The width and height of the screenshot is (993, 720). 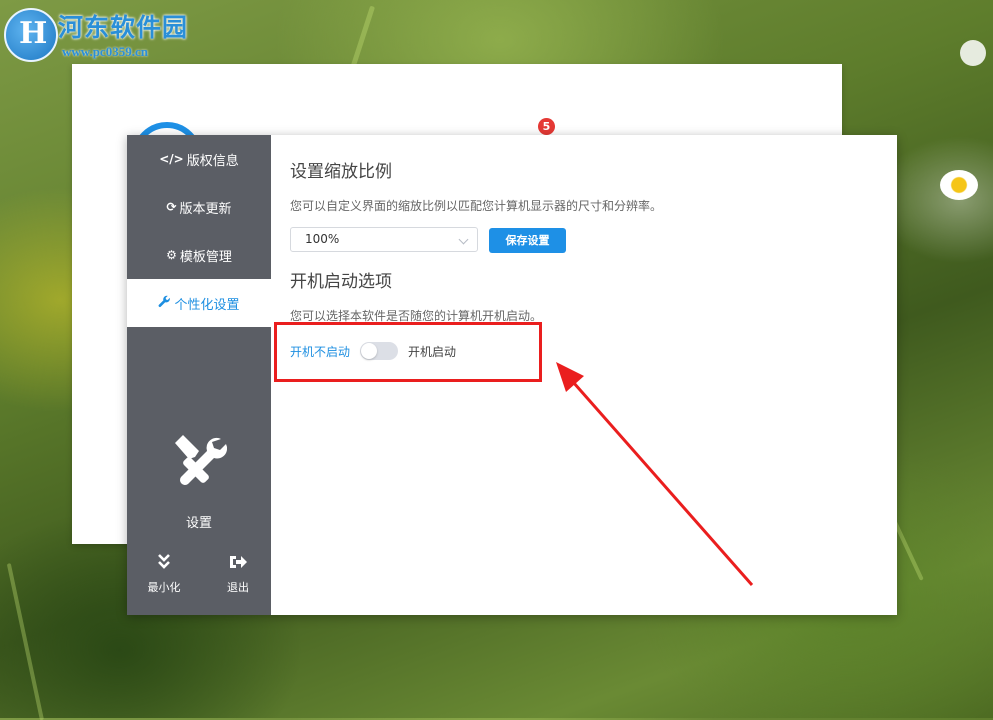 I want to click on save-settings-button: 保存设置, so click(x=527, y=240).